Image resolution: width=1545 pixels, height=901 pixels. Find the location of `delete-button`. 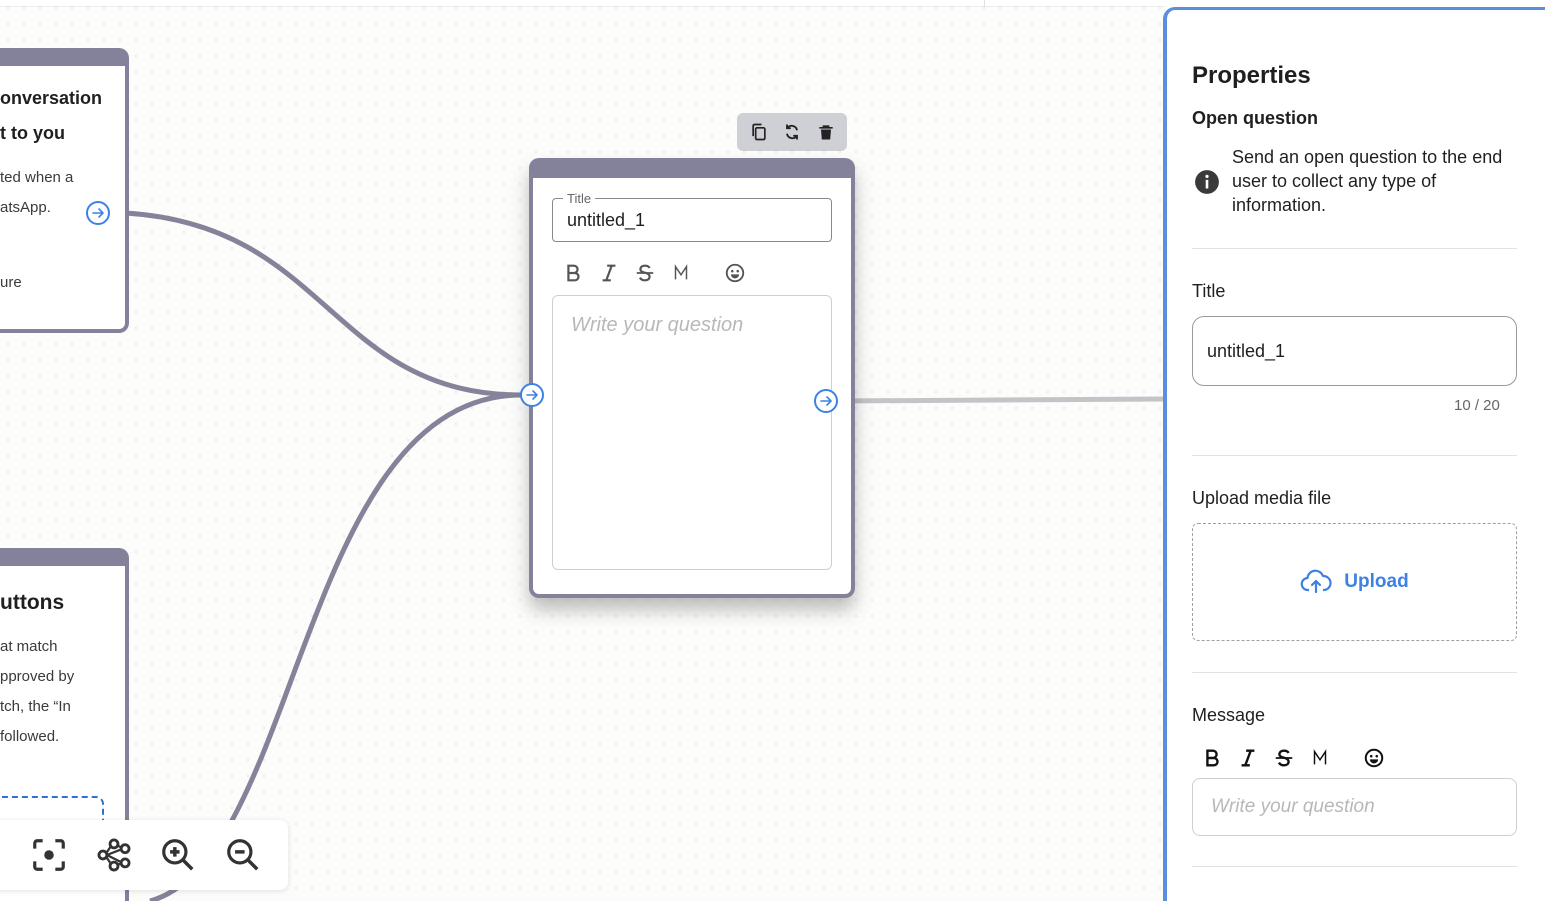

delete-button is located at coordinates (826, 132).